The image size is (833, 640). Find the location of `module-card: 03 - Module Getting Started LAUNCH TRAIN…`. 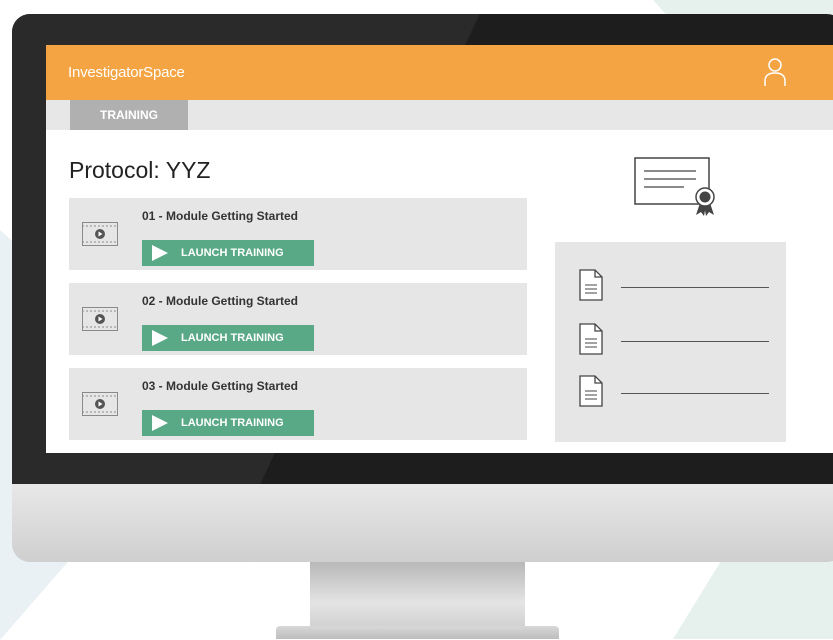

module-card: 03 - Module Getting Started LAUNCH TRAIN… is located at coordinates (298, 404).